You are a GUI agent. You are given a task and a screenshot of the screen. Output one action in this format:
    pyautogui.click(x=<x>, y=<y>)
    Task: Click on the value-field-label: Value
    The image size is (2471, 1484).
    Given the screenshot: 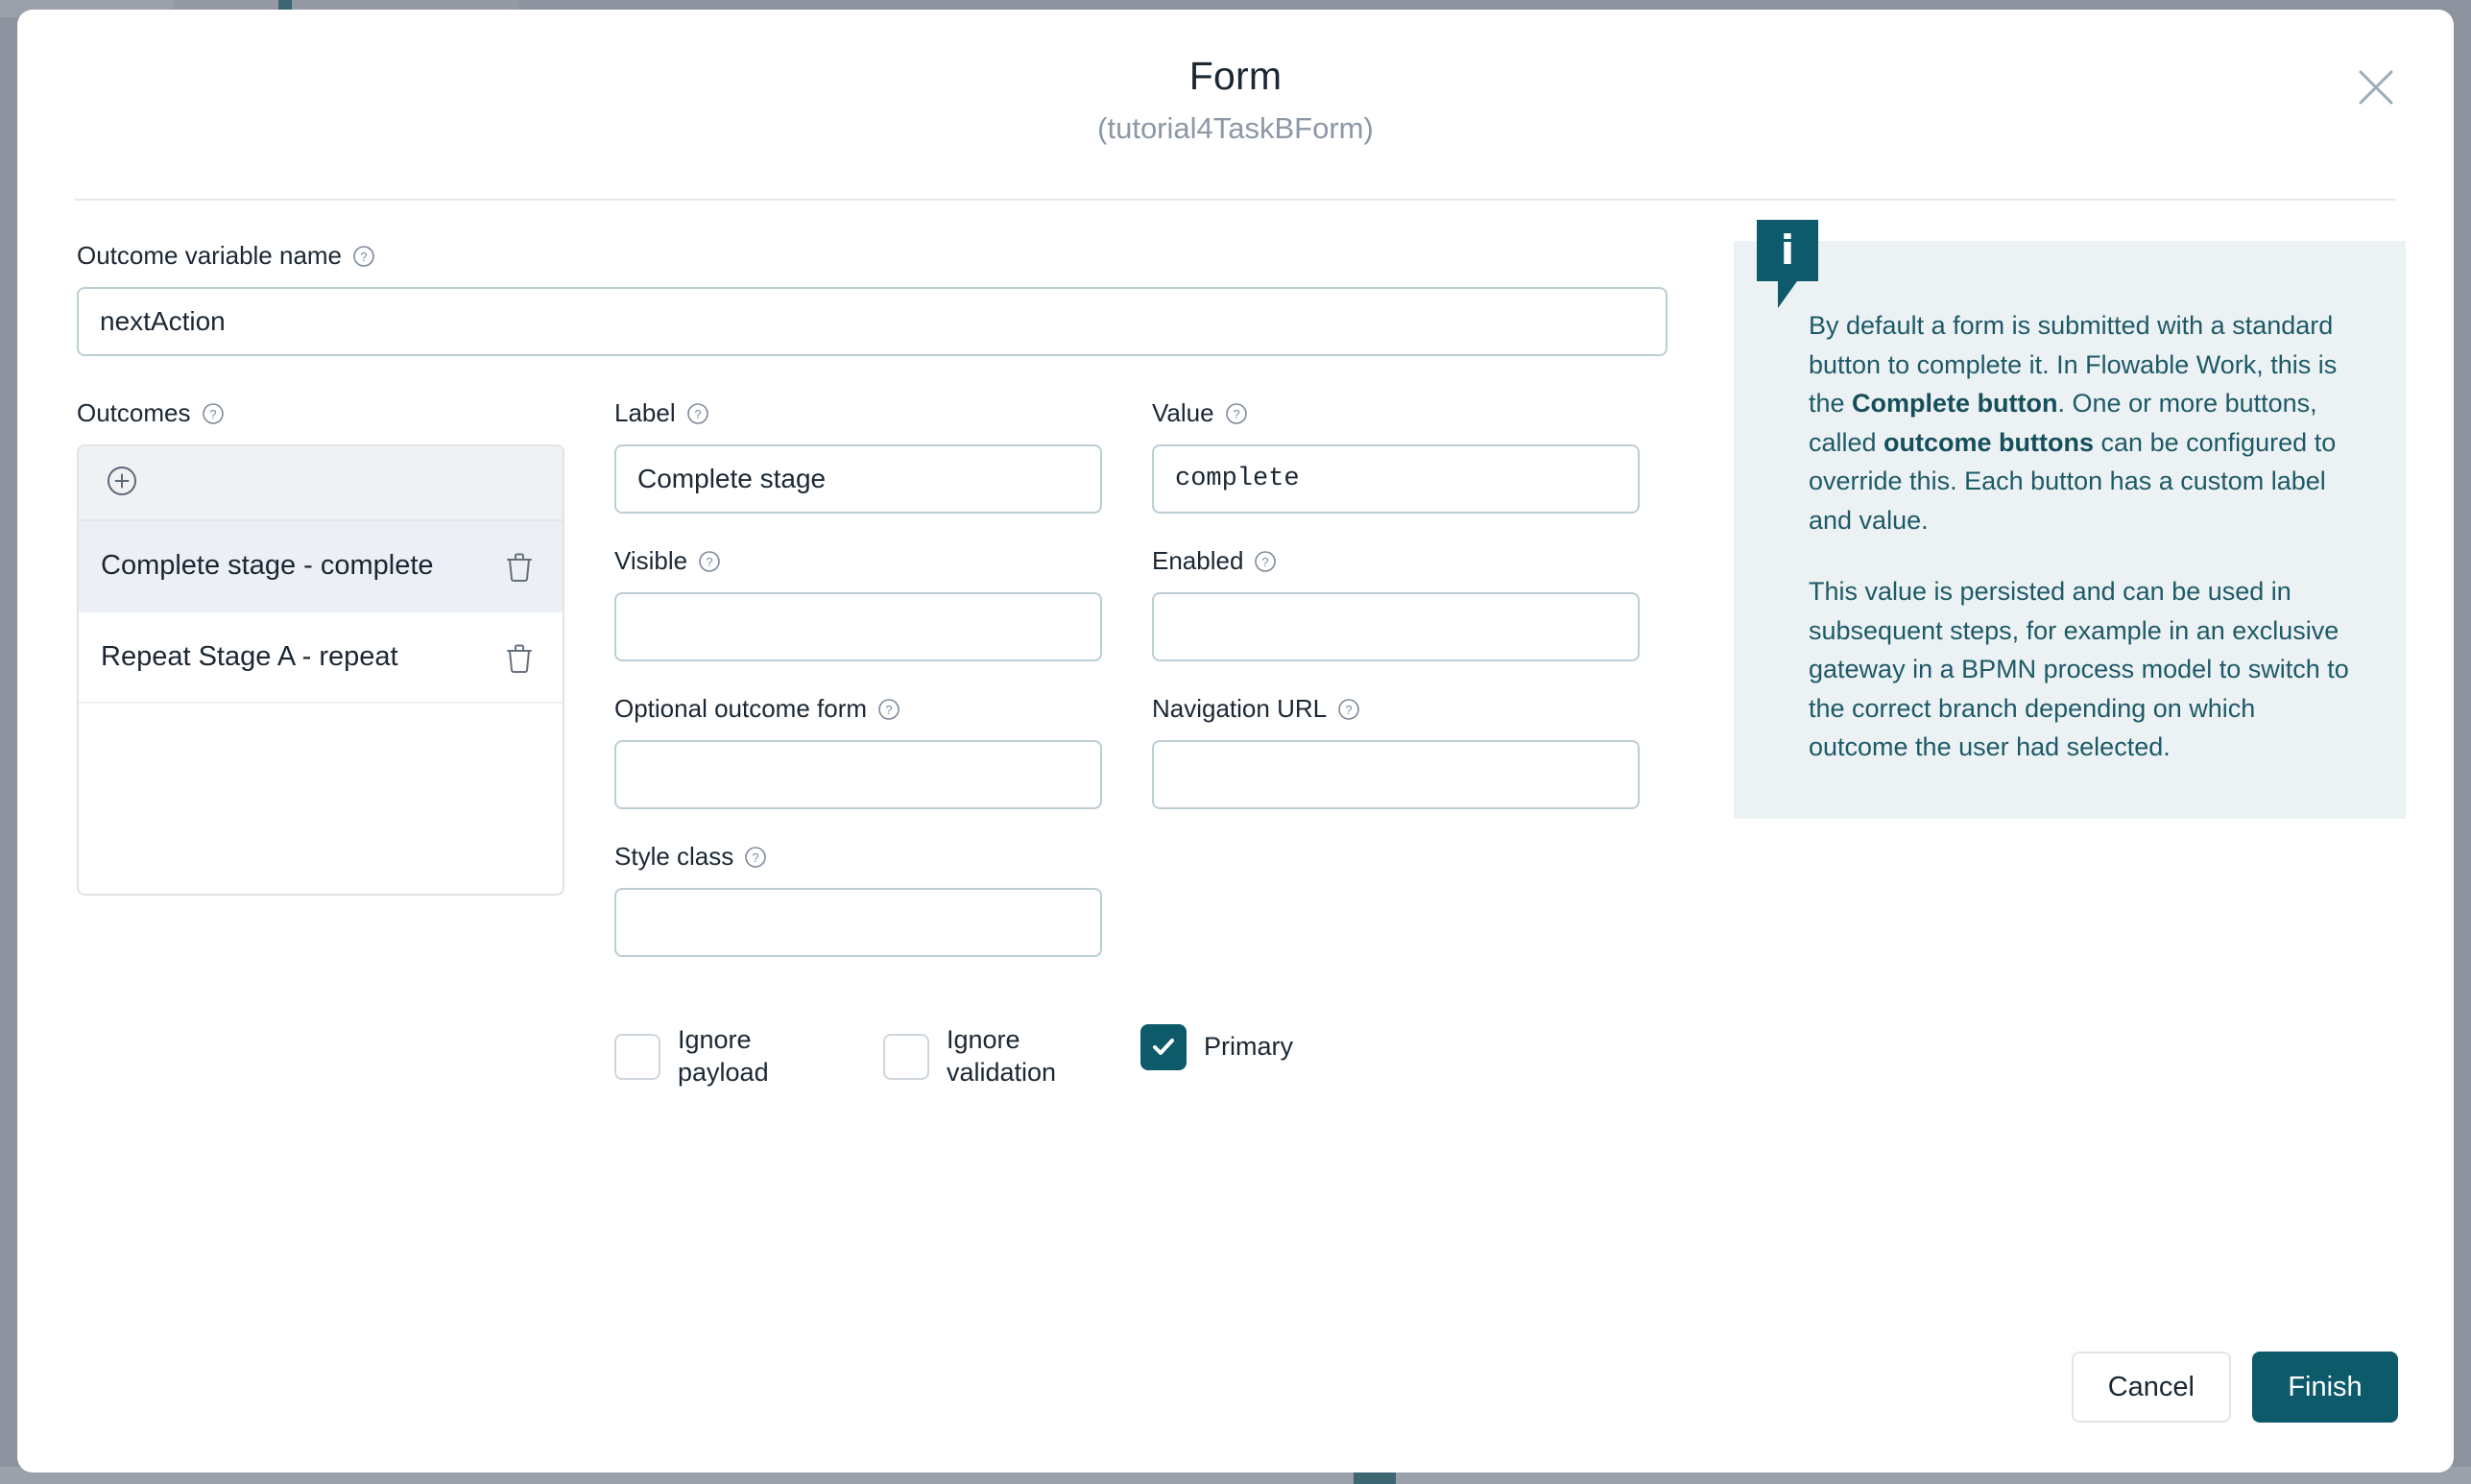 What is the action you would take?
    pyautogui.click(x=1183, y=412)
    